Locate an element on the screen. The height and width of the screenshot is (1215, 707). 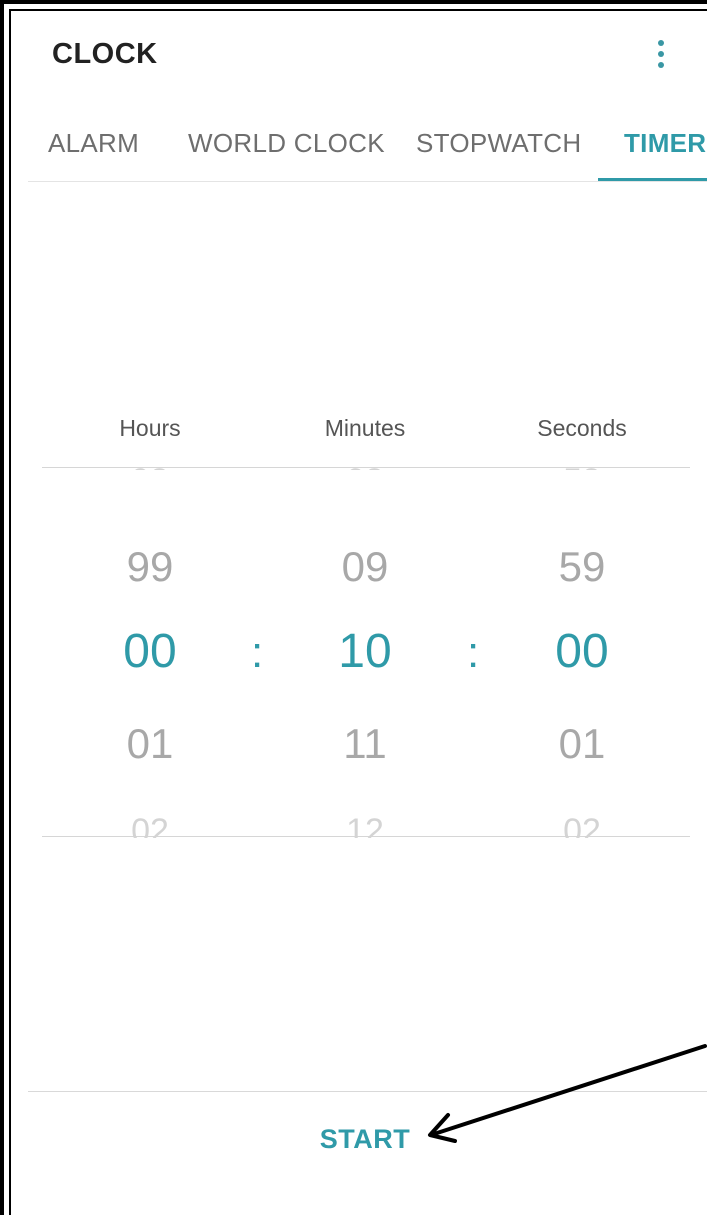
hours-value-below-1: 01 is located at coordinates (150, 743).